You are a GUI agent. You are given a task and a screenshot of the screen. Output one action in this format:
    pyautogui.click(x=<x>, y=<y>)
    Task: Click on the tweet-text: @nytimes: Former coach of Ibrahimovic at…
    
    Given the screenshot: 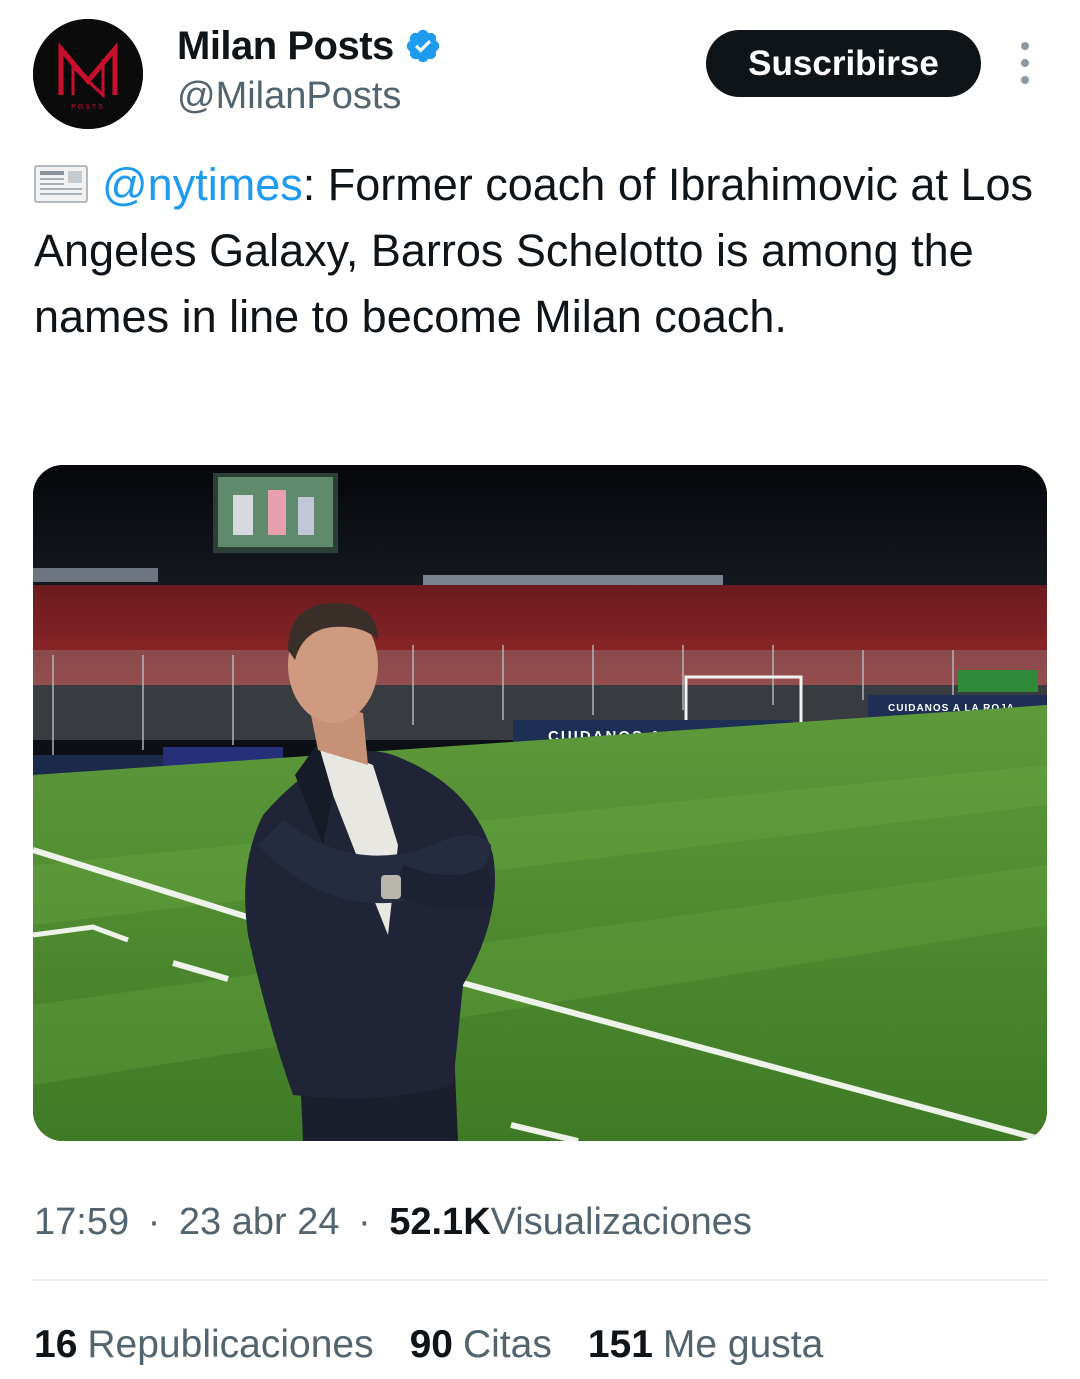 What is the action you would take?
    pyautogui.click(x=539, y=251)
    